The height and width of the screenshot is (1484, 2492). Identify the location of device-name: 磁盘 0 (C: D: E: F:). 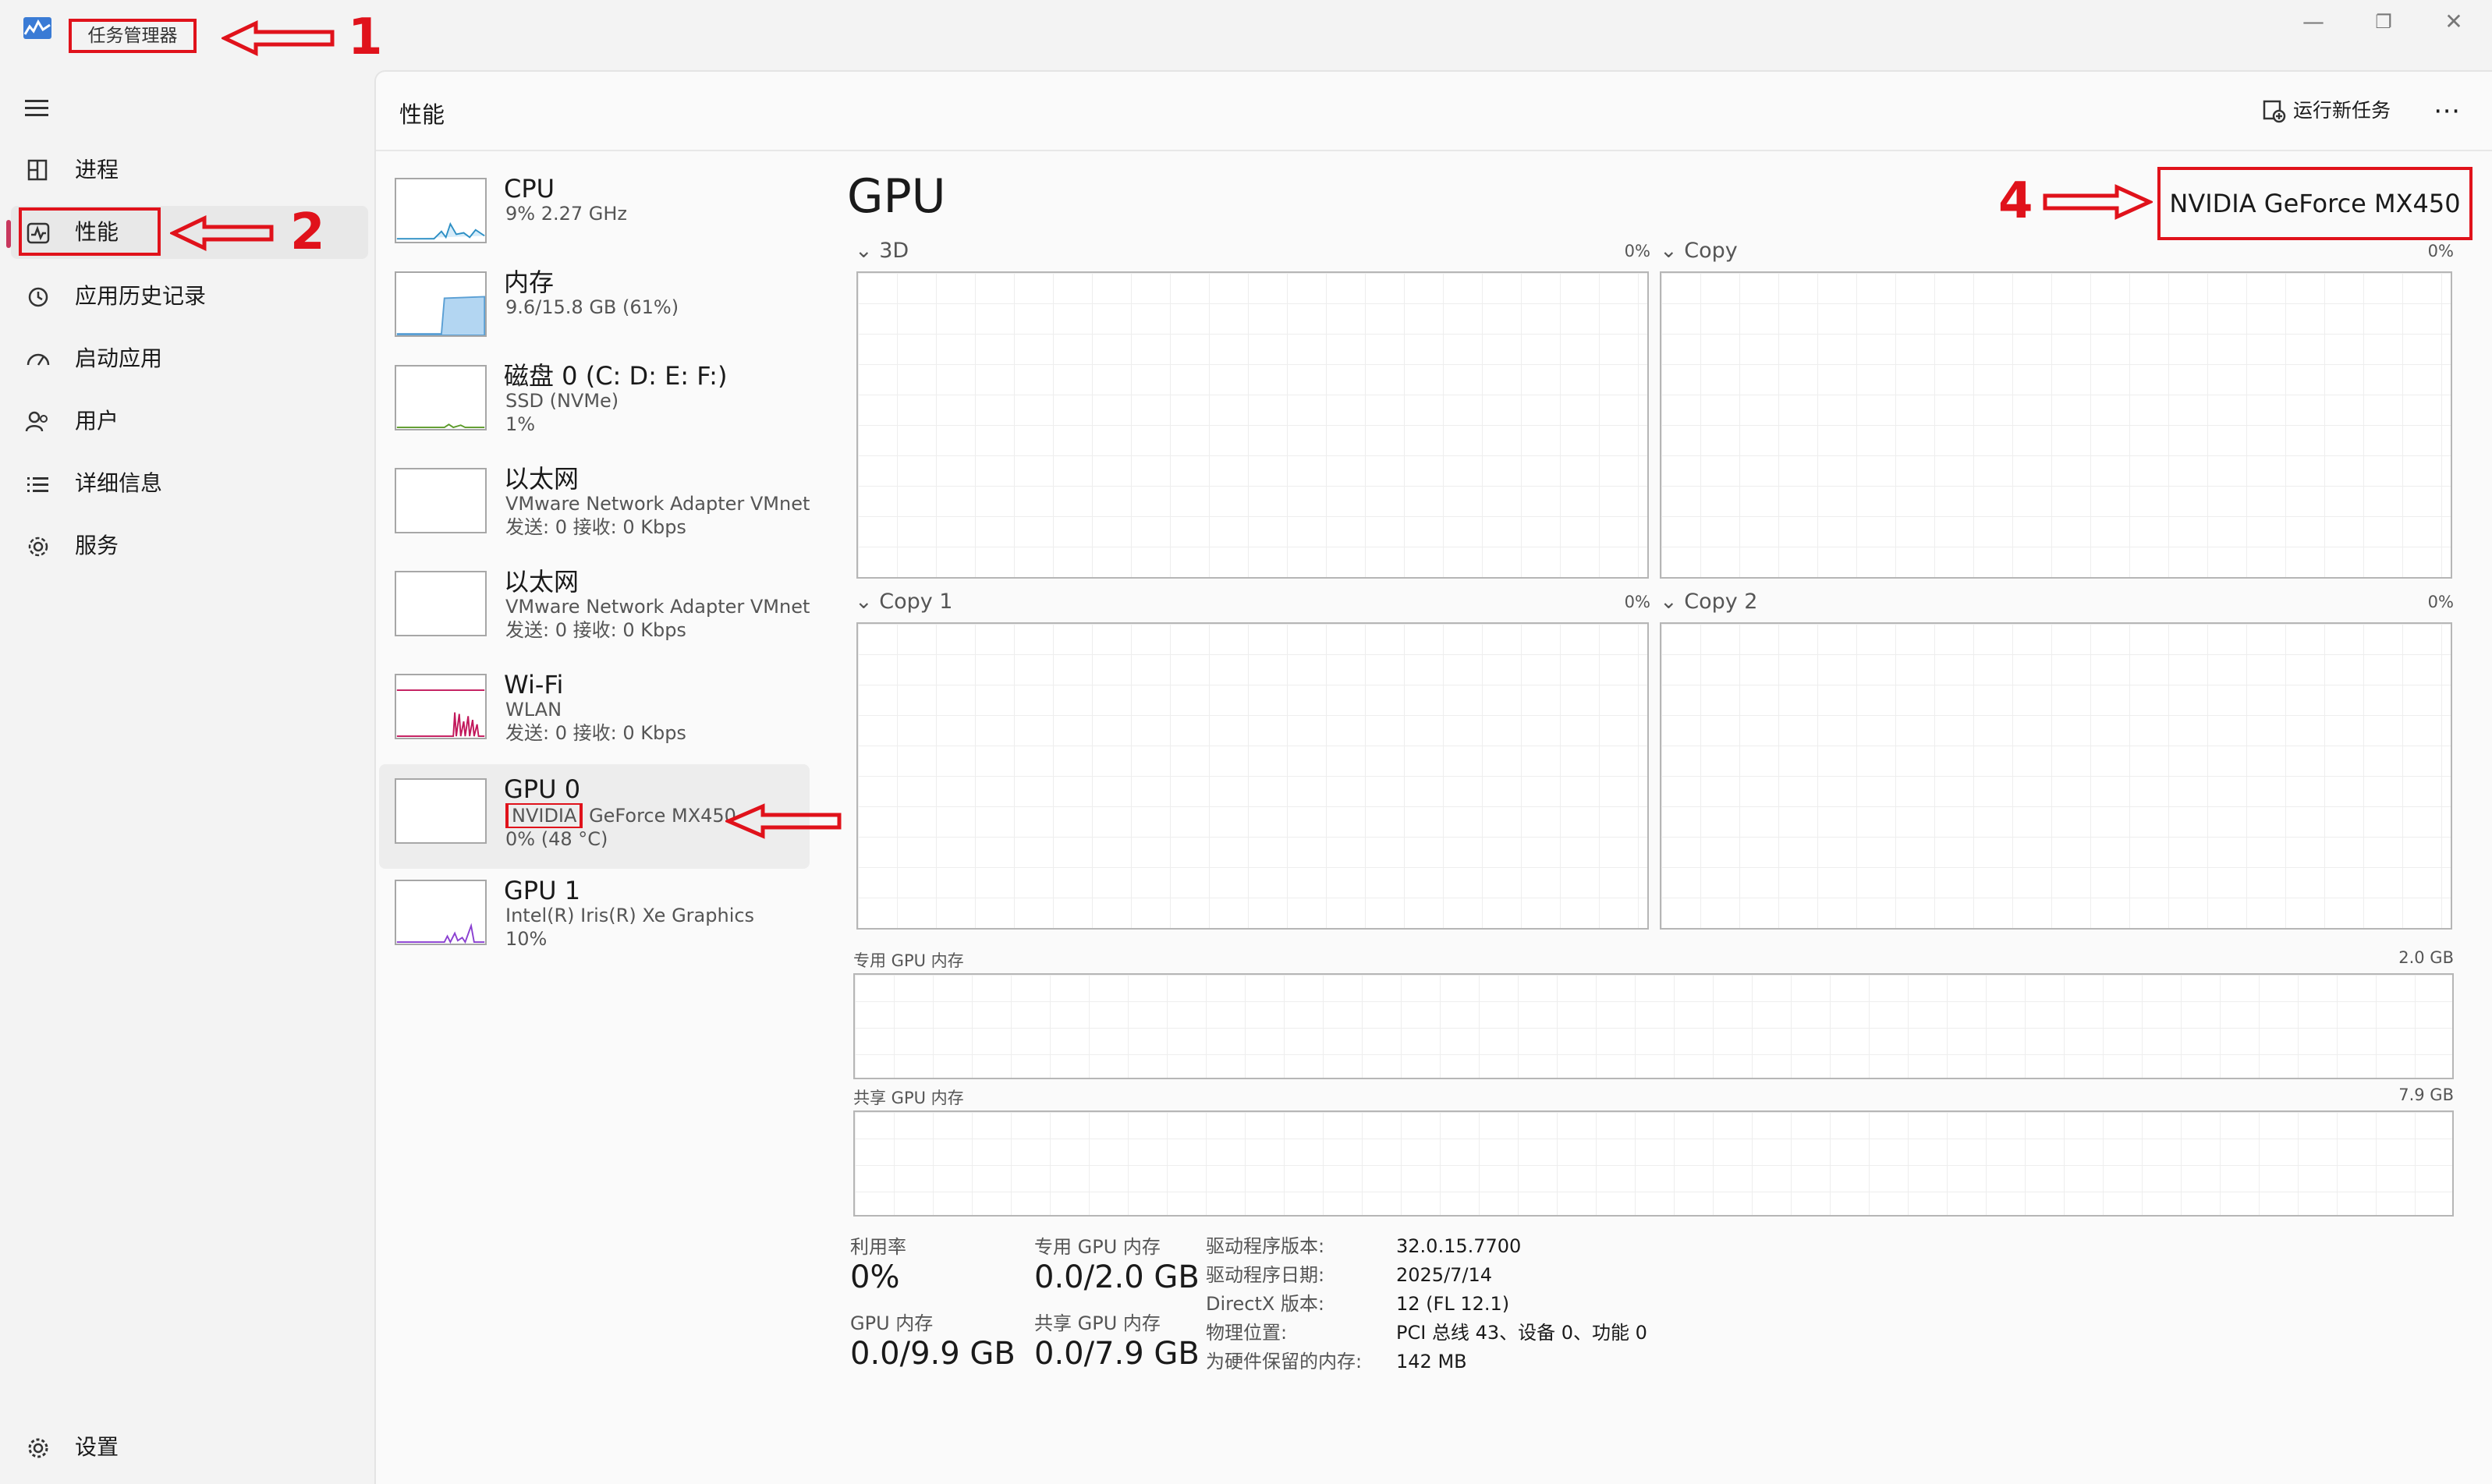
(616, 376).